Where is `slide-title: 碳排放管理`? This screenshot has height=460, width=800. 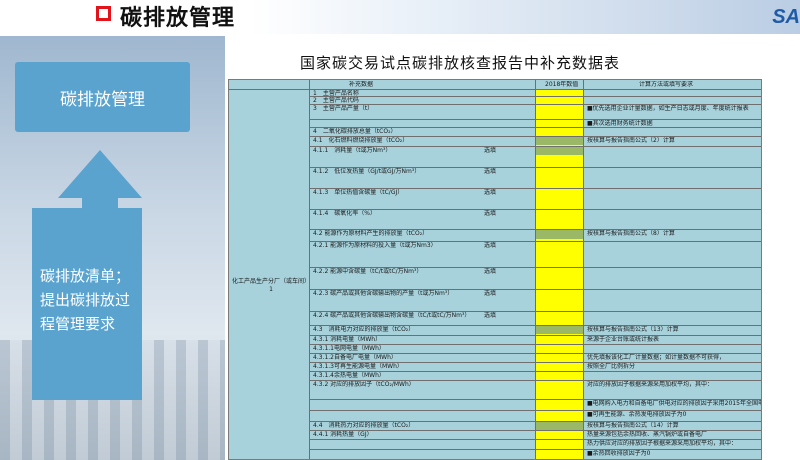
slide-title: 碳排放管理 is located at coordinates (178, 18).